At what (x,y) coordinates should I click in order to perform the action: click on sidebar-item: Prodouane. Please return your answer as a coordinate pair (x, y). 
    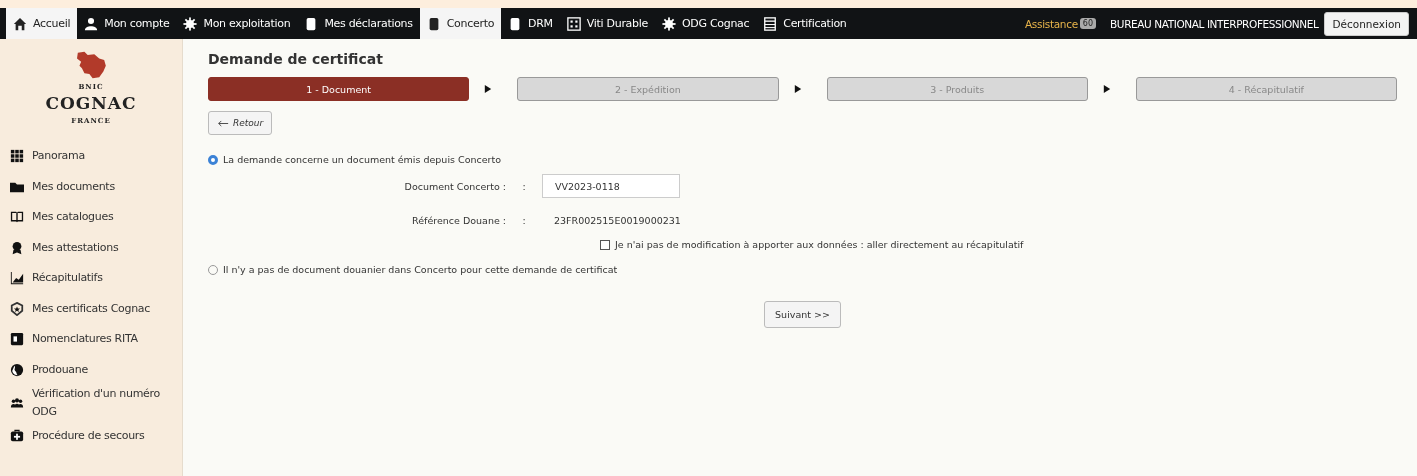
    Looking at the image, I should click on (91, 369).